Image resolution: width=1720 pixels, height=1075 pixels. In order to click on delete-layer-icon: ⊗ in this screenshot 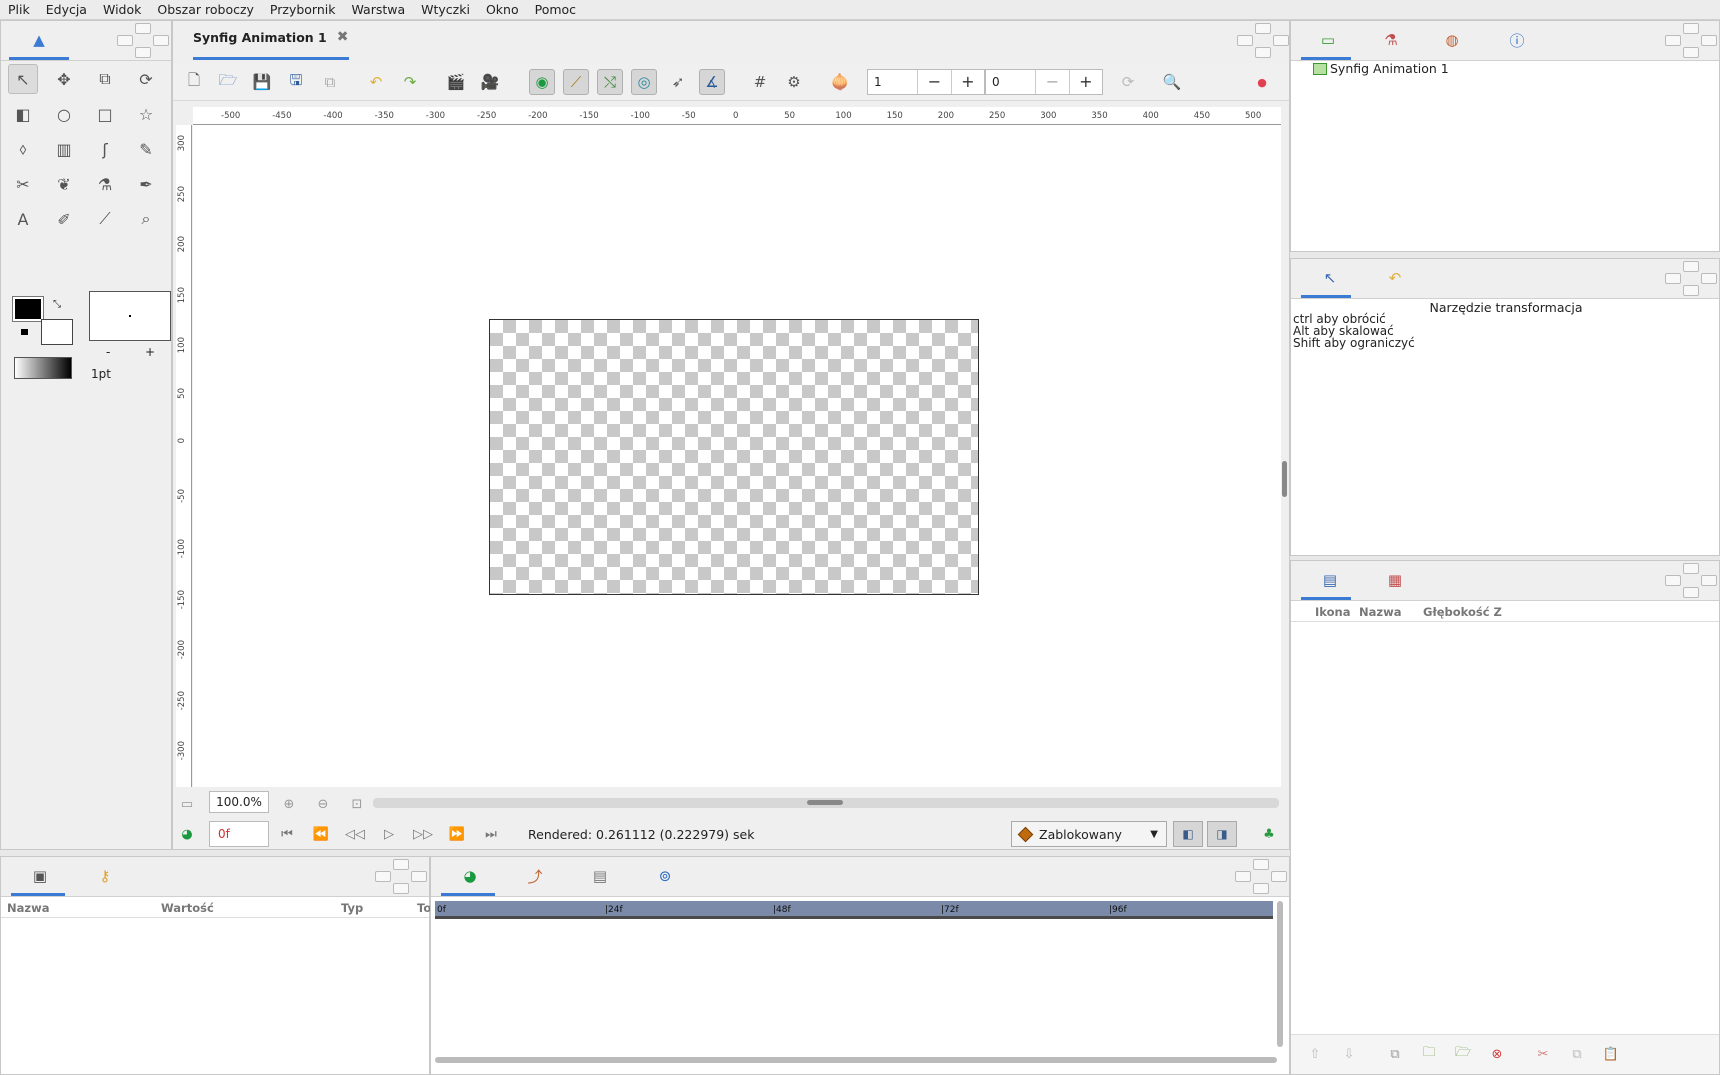, I will do `click(1497, 1054)`.